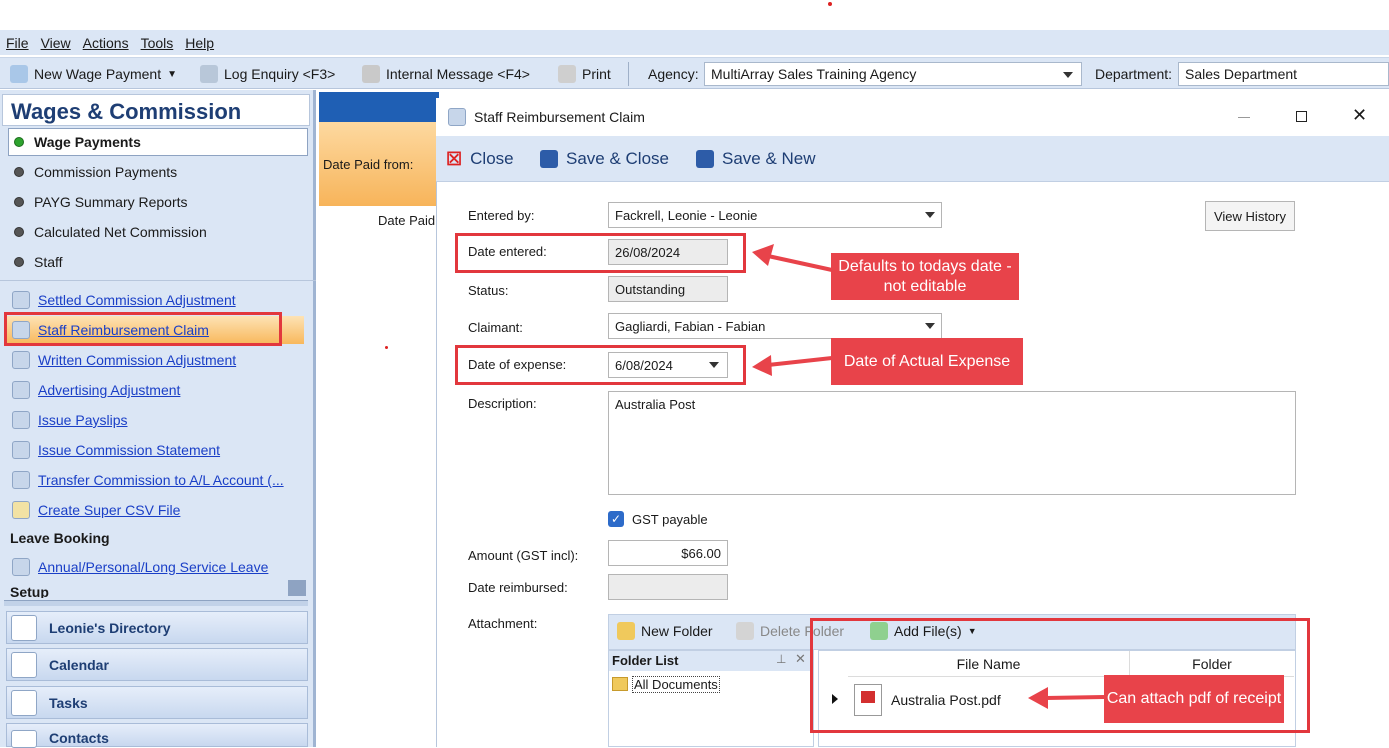  What do you see at coordinates (927, 361) in the screenshot?
I see `callout-date-expense: Date of Actual Expense` at bounding box center [927, 361].